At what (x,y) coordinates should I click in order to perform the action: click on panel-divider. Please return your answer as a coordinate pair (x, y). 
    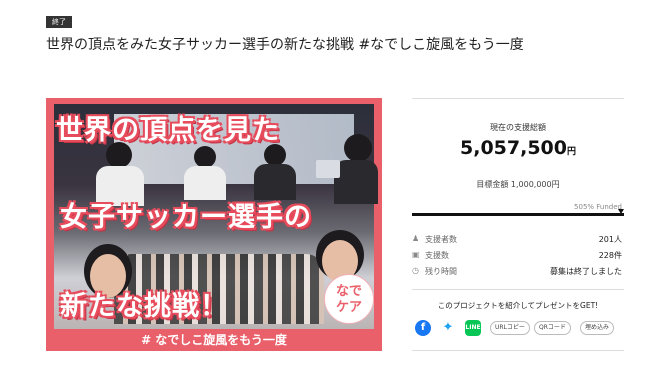
    Looking at the image, I should click on (518, 289).